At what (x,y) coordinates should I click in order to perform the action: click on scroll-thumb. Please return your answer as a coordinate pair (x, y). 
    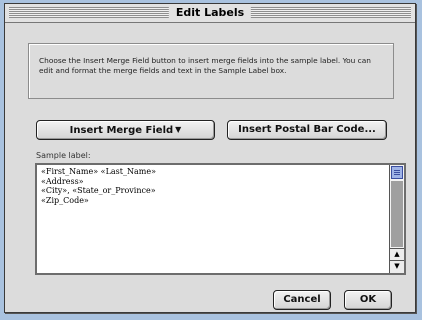
    Looking at the image, I should click on (397, 172).